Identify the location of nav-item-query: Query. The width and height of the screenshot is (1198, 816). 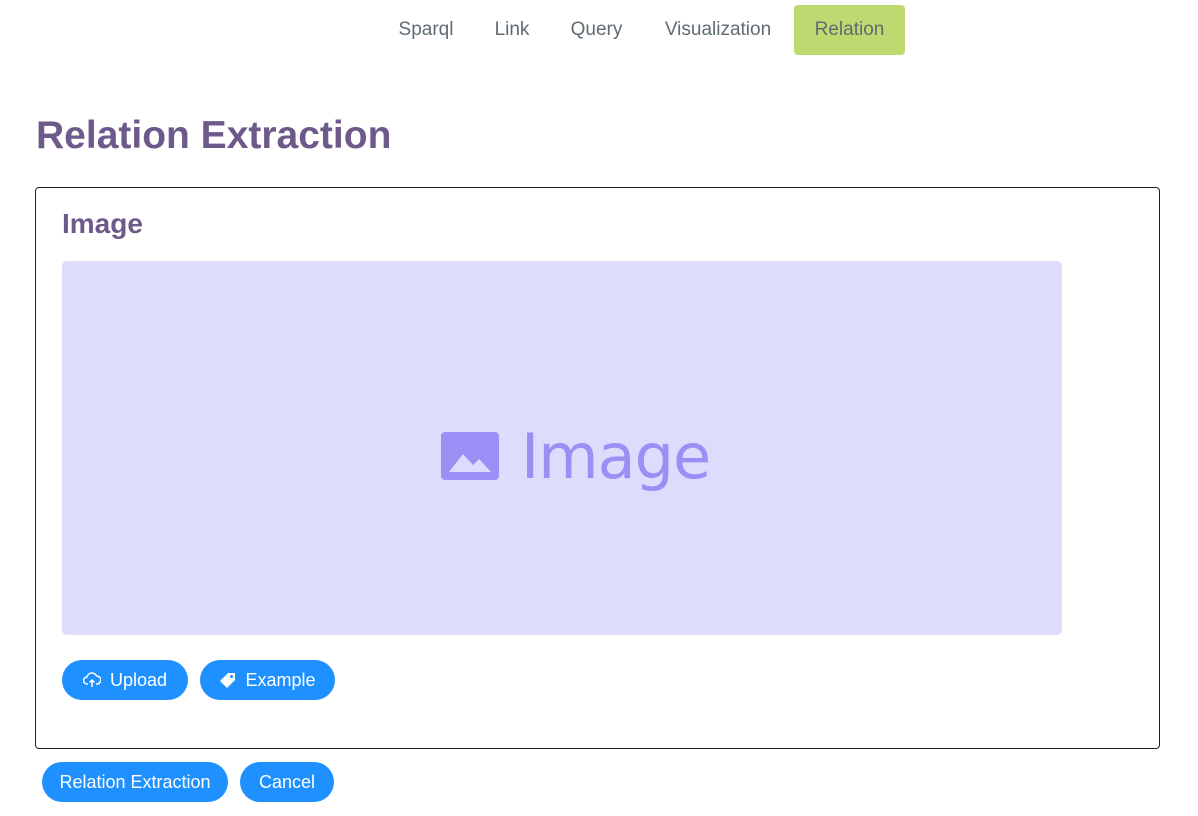
(596, 30).